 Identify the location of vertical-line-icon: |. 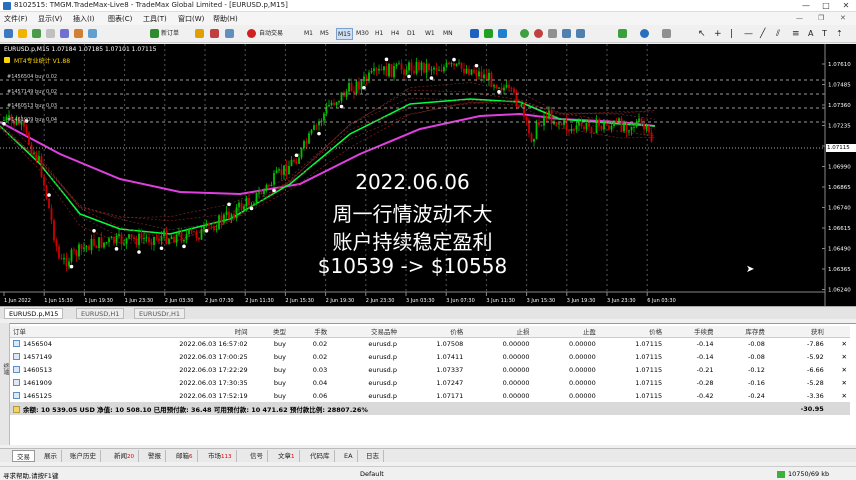
(731, 34).